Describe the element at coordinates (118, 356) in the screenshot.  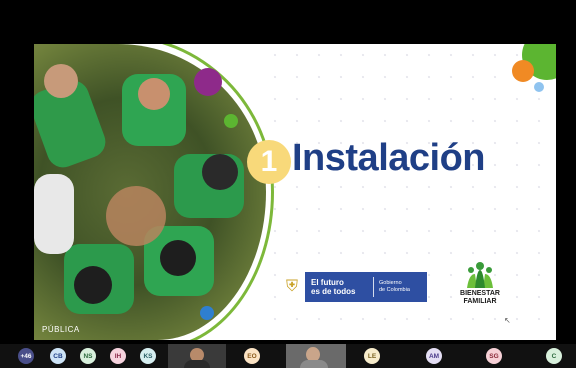
I see `participant-avatar: IH` at that location.